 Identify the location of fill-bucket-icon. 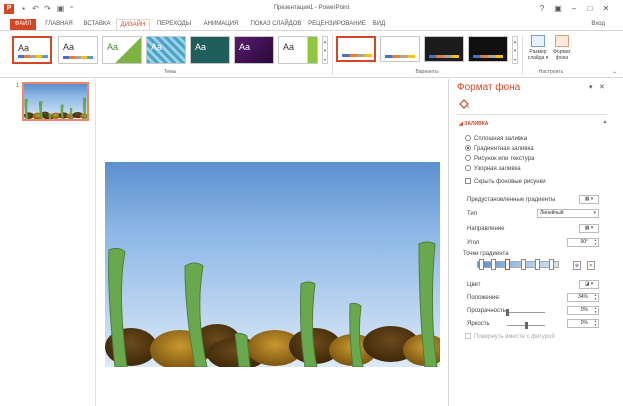
(464, 104).